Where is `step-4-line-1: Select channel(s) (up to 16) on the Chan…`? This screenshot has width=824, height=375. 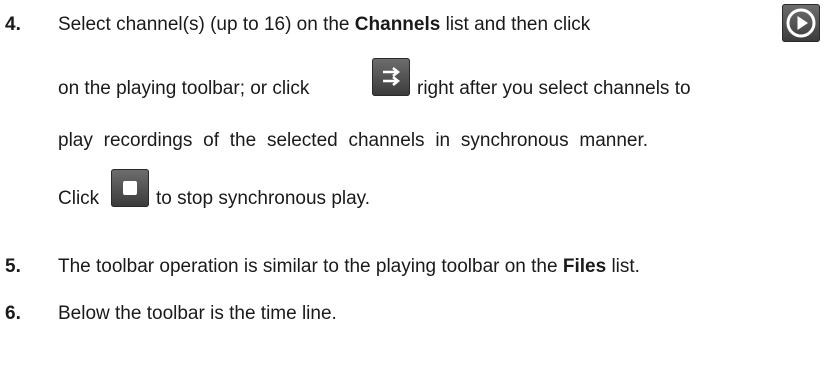 step-4-line-1: Select channel(s) (up to 16) on the Chan… is located at coordinates (324, 25).